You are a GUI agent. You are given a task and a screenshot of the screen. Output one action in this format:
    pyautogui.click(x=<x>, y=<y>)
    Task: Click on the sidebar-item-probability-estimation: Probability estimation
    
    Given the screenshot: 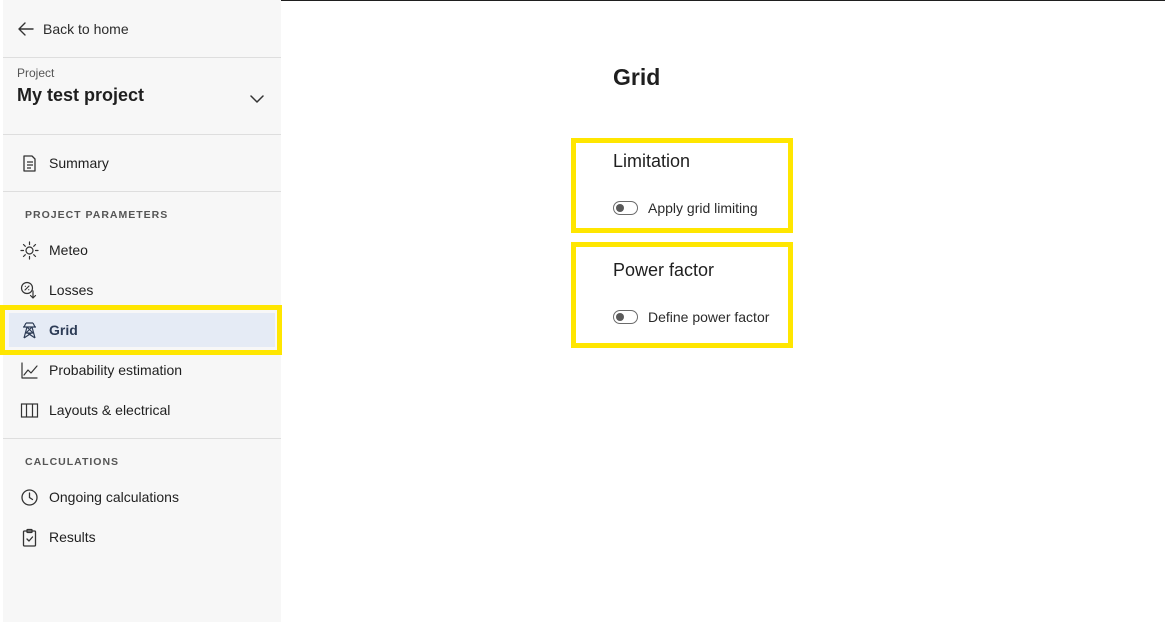 What is the action you would take?
    pyautogui.click(x=142, y=370)
    